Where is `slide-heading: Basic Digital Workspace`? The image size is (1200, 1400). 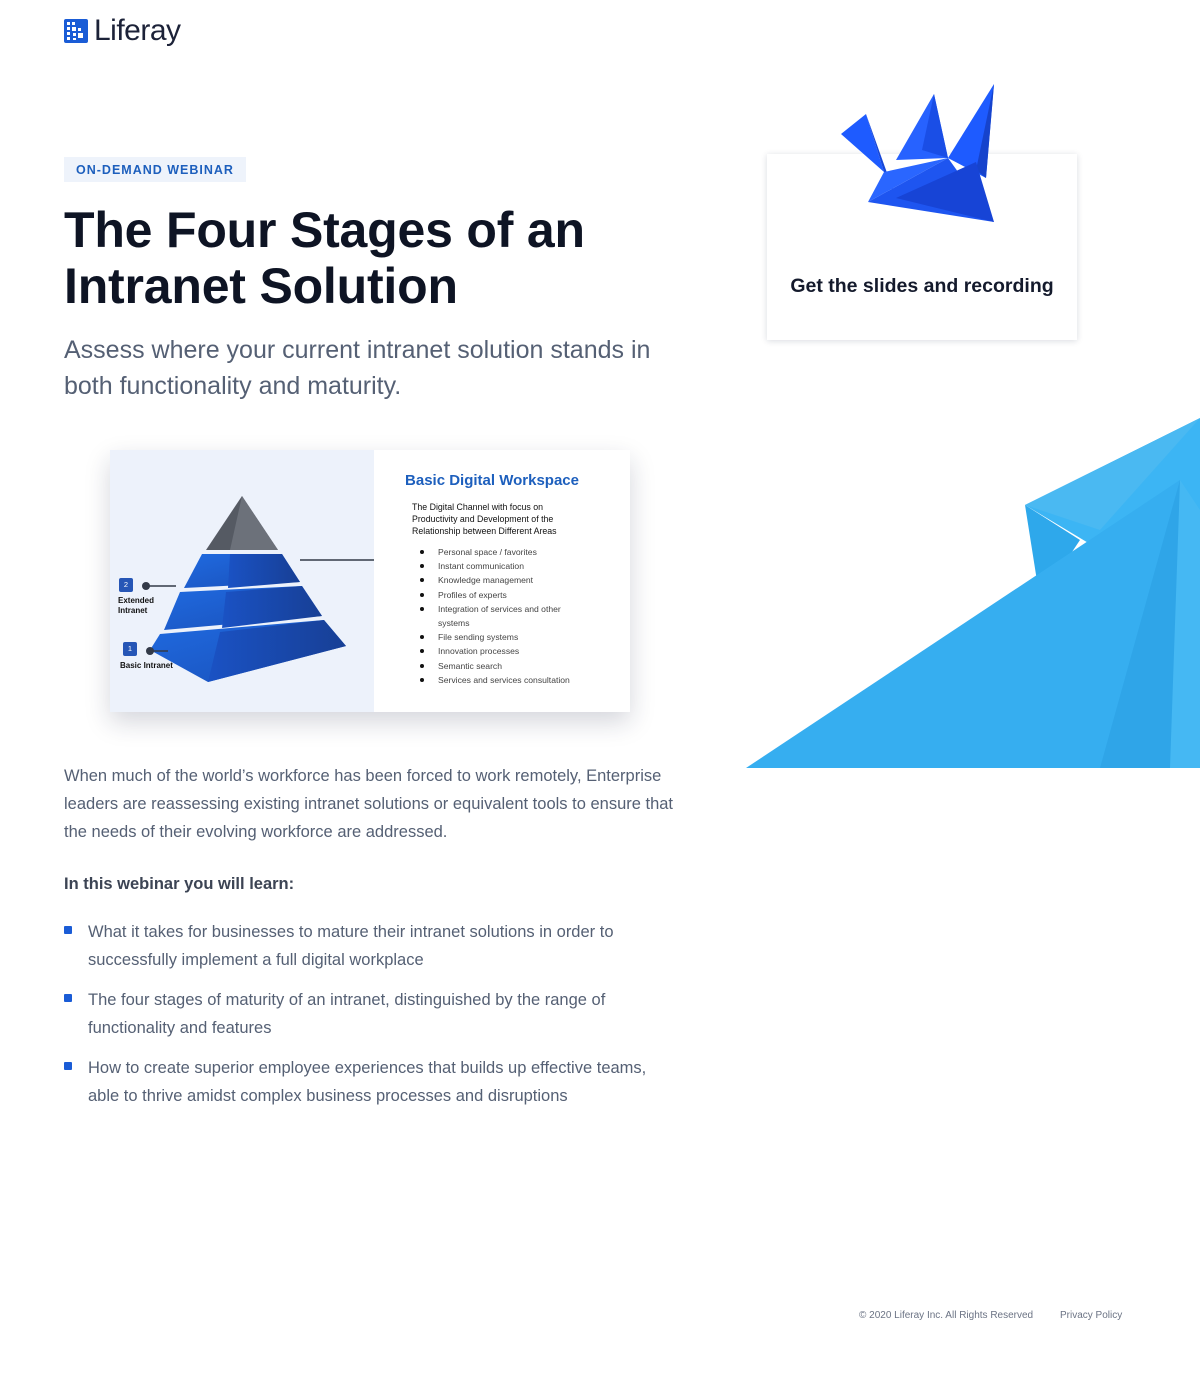
slide-heading: Basic Digital Workspace is located at coordinates (492, 480).